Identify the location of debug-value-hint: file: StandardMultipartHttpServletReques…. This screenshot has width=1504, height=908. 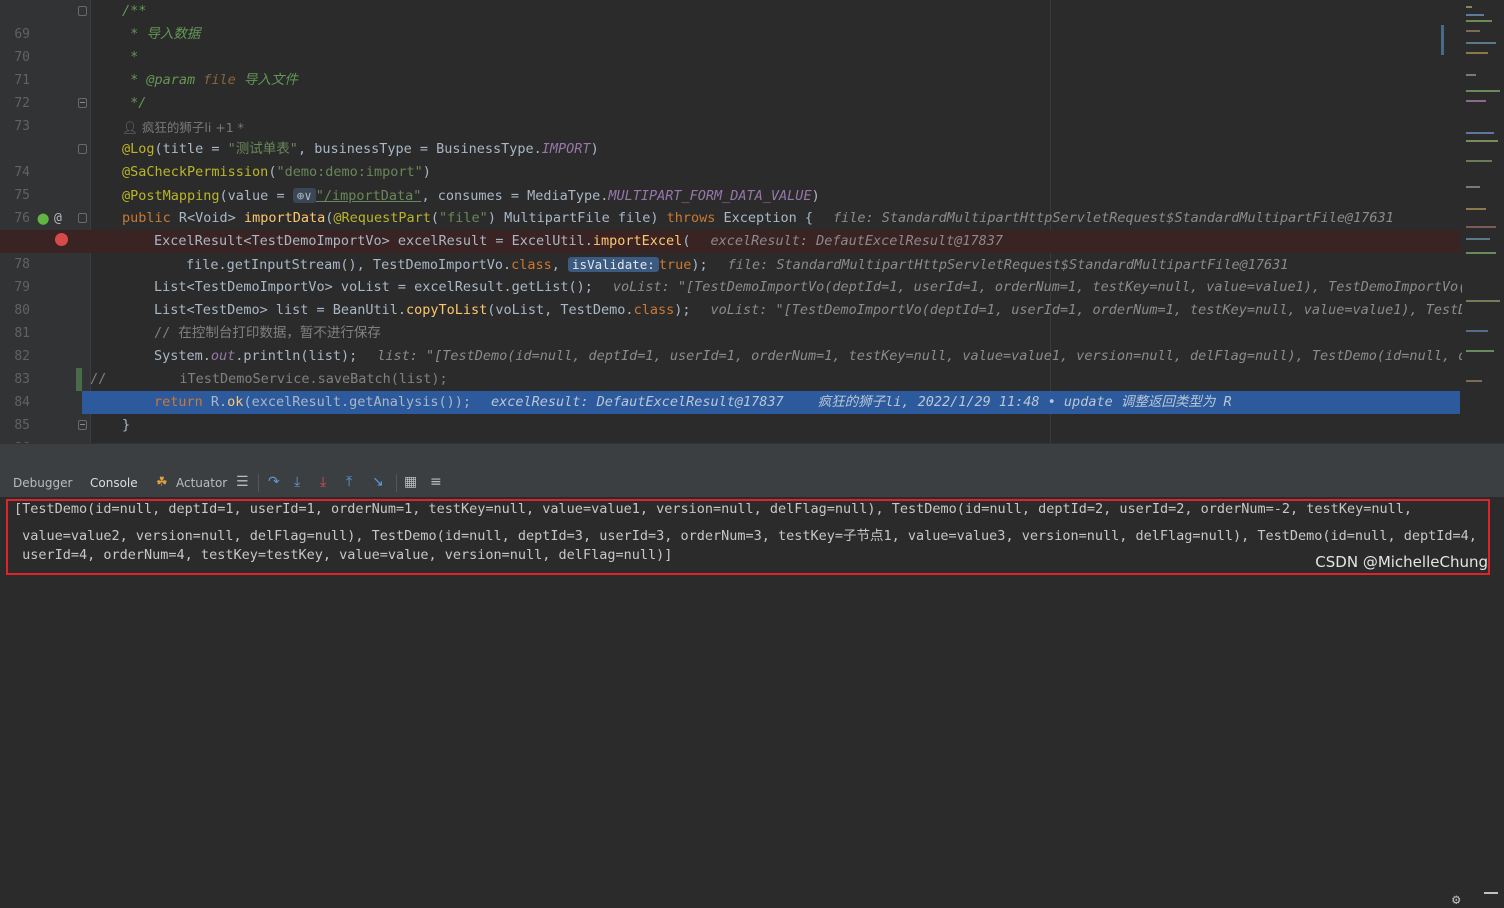
(1113, 218).